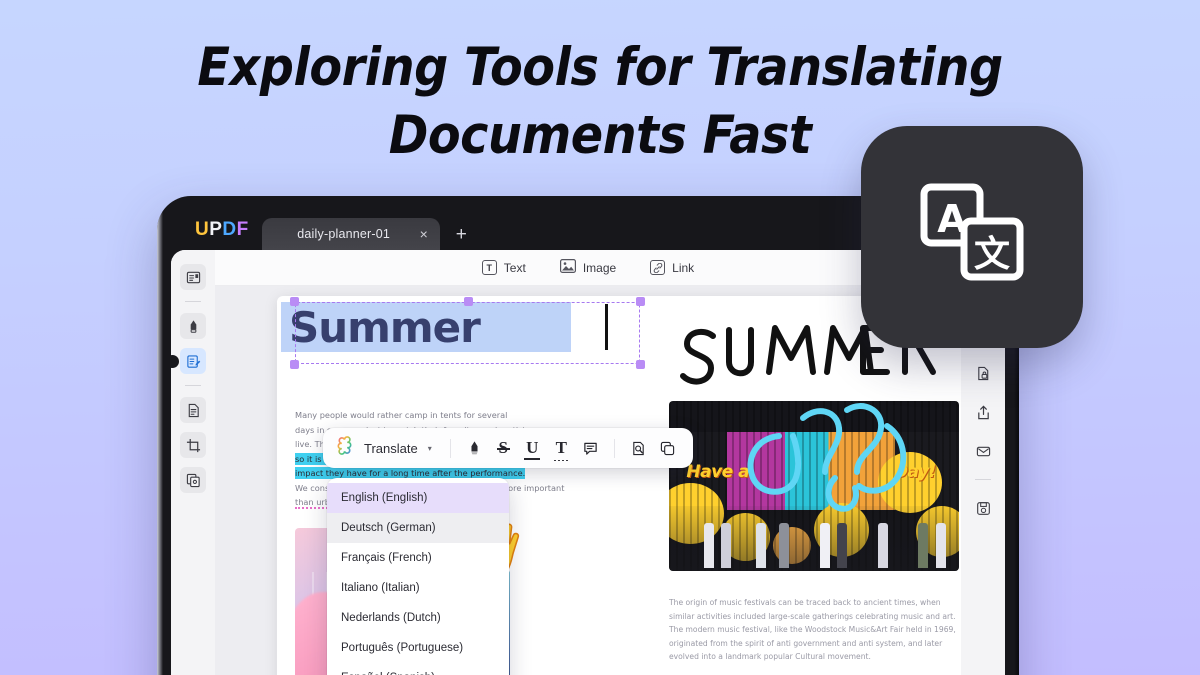 Image resolution: width=1200 pixels, height=675 pixels. Describe the element at coordinates (418, 558) in the screenshot. I see `language-option: Français (French)` at that location.